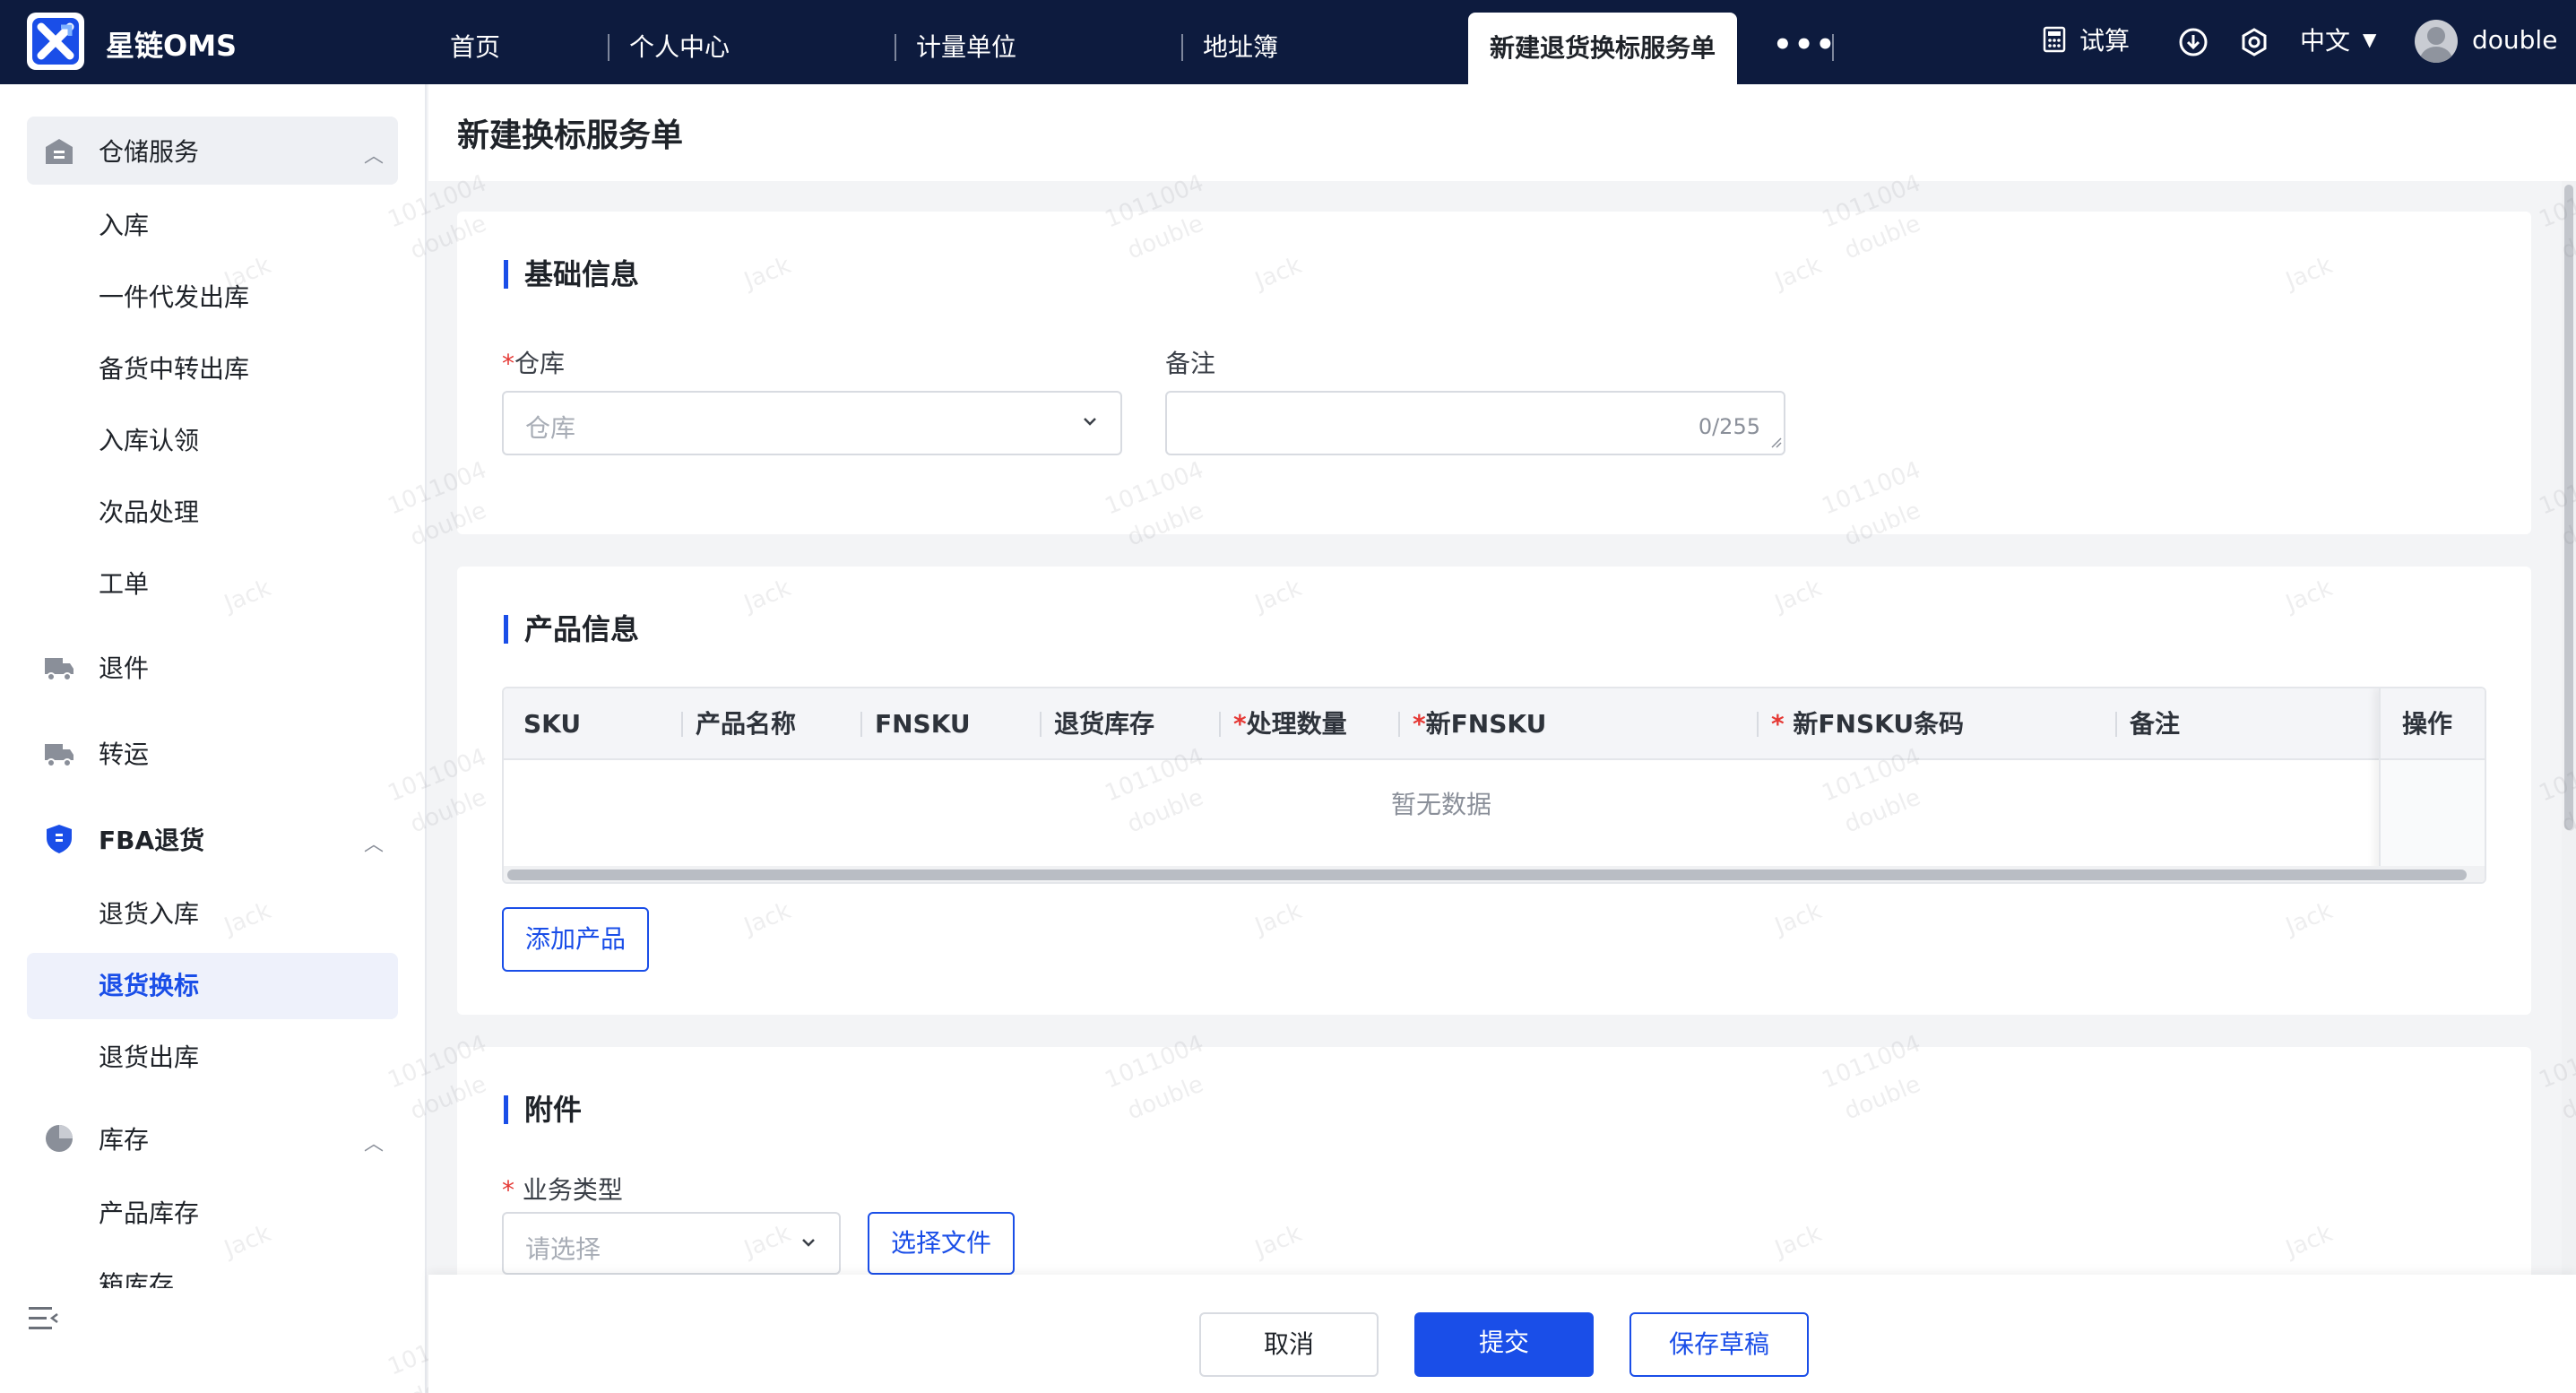 This screenshot has height=1393, width=2576. What do you see at coordinates (152, 840) in the screenshot?
I see `sidebar-group-label: FBA退货` at bounding box center [152, 840].